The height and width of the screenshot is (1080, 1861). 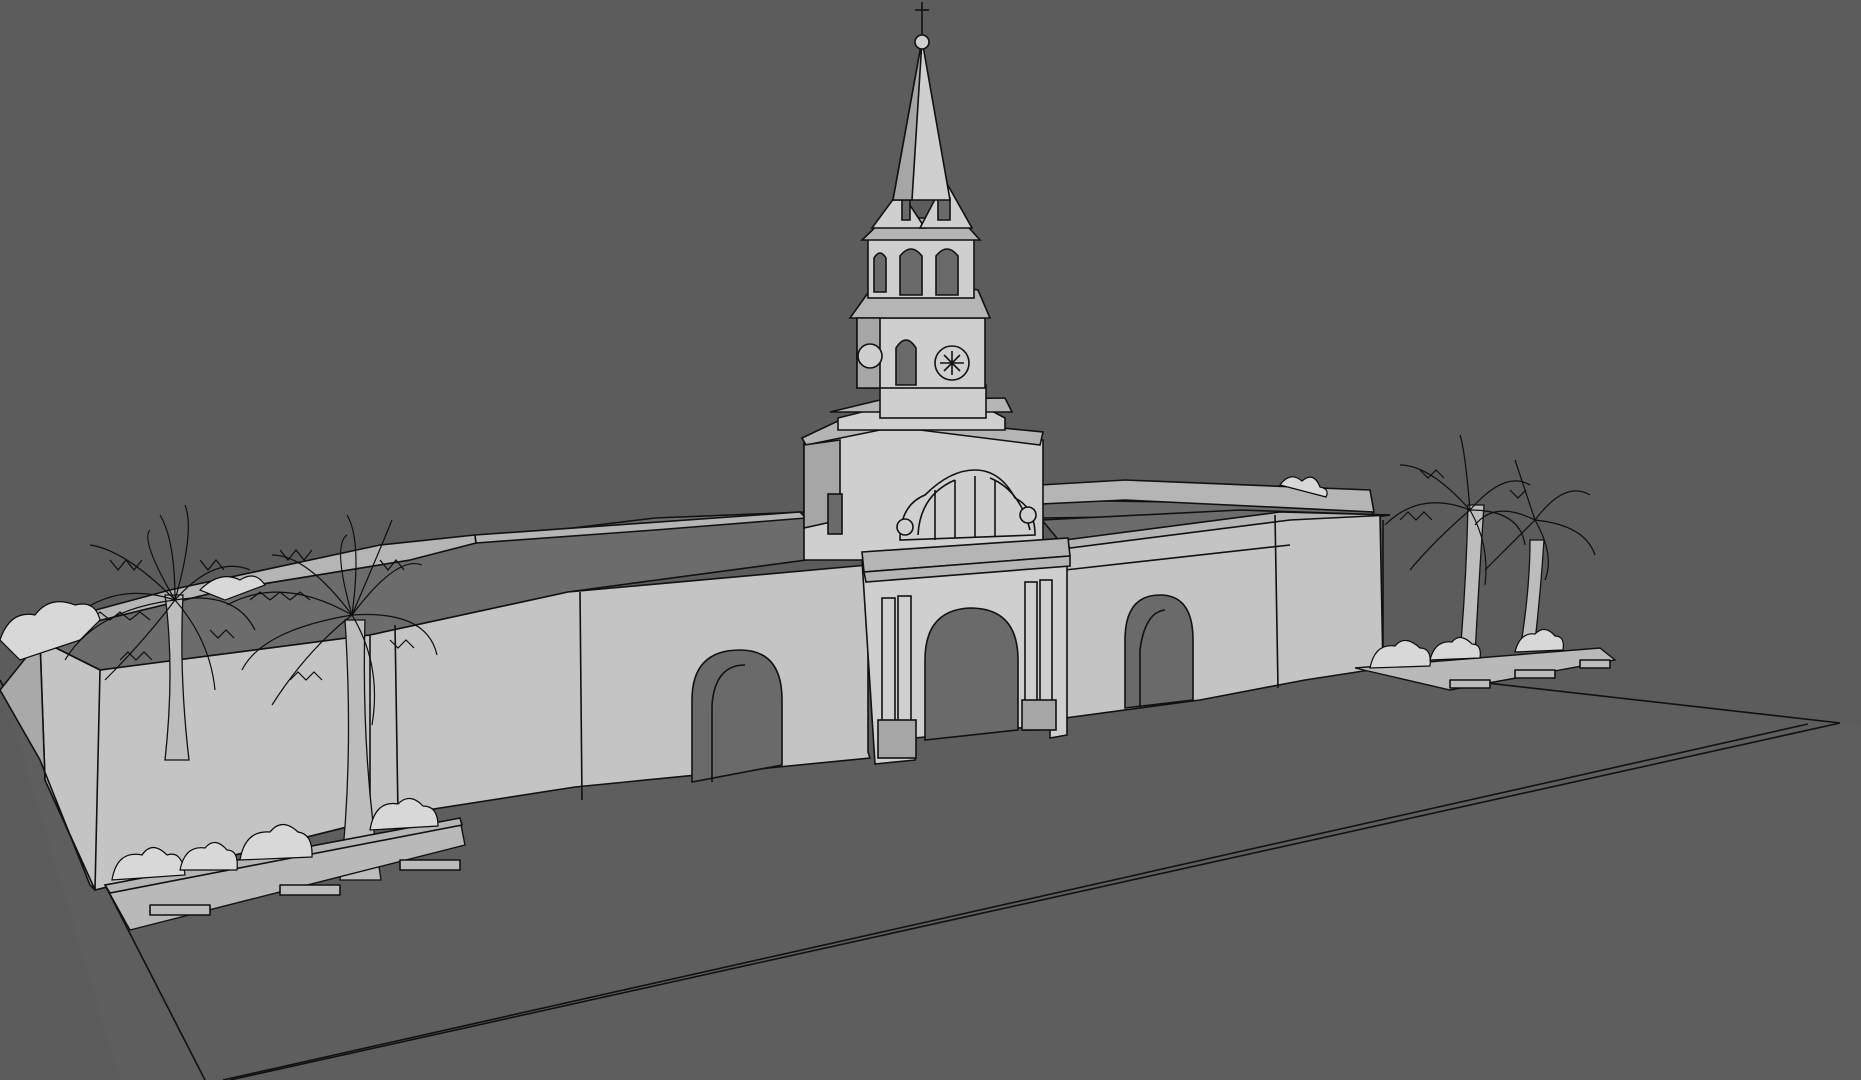 What do you see at coordinates (835, 514) in the screenshot?
I see `gate-small-window` at bounding box center [835, 514].